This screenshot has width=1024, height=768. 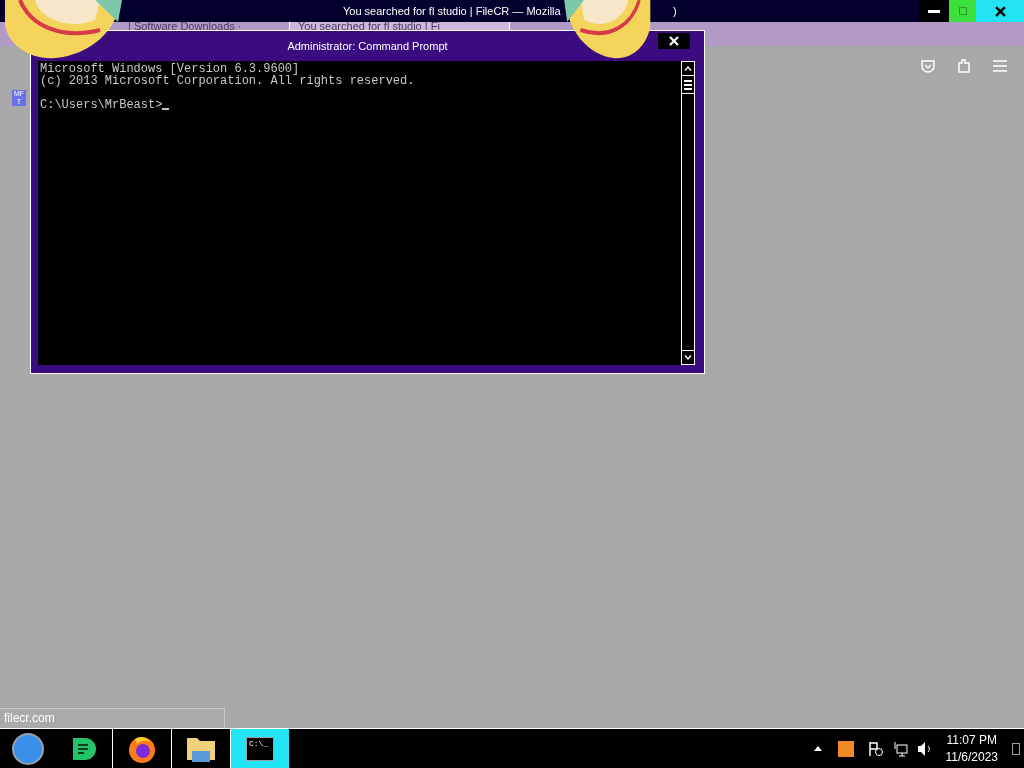 What do you see at coordinates (934, 11) in the screenshot?
I see `minimize-button` at bounding box center [934, 11].